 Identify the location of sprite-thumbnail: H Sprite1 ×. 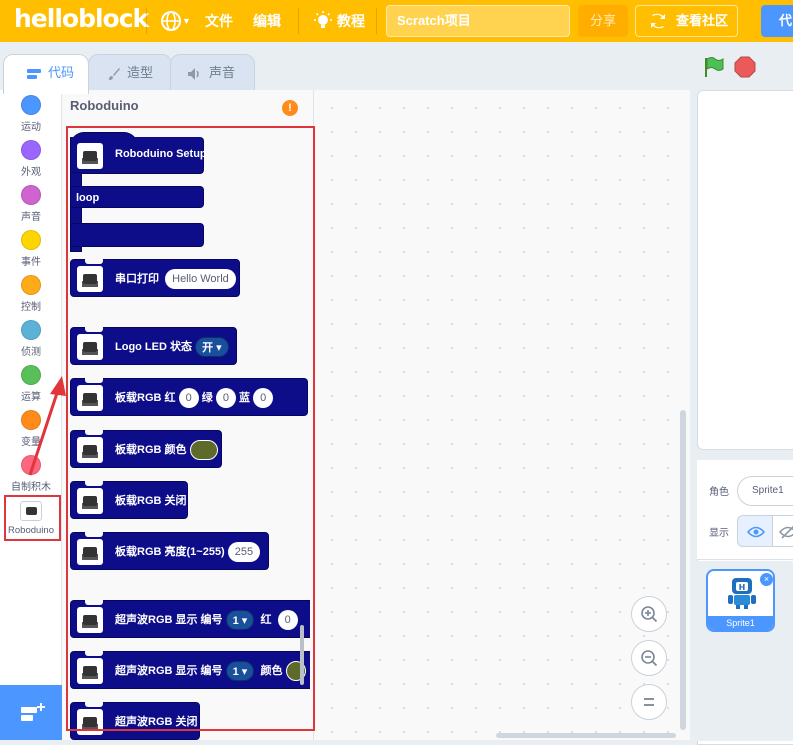
(740, 600).